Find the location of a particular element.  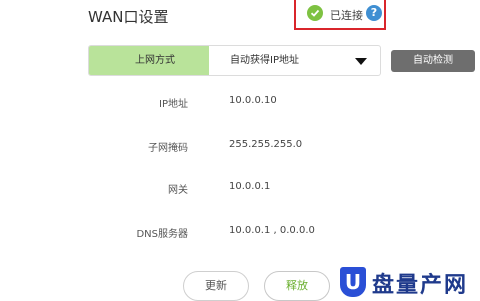

connection-status: 已连接 ? is located at coordinates (340, 15).